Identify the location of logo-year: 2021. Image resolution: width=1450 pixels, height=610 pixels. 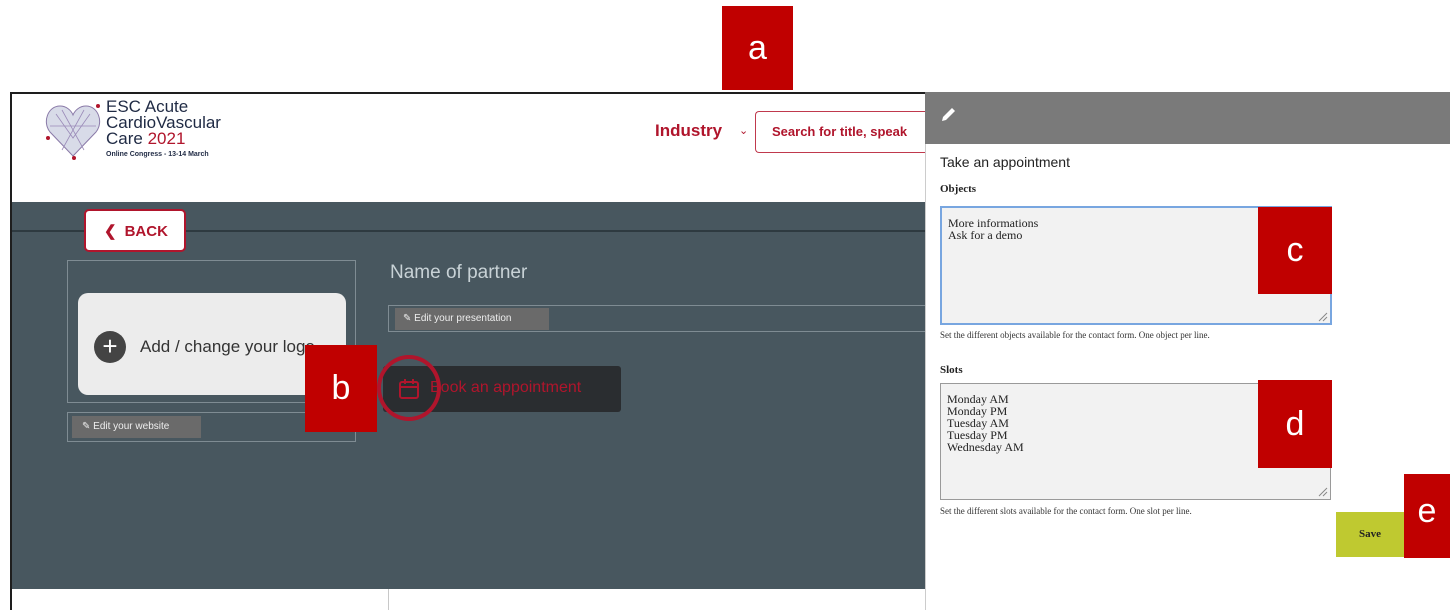
(166, 138).